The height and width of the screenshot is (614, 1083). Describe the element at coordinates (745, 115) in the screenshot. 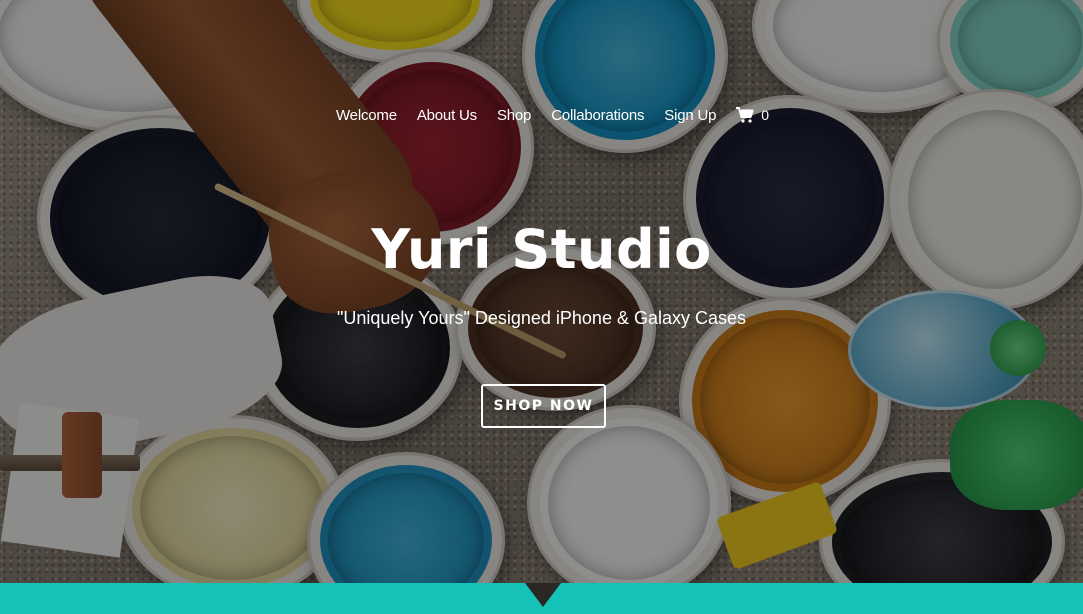

I see `shopping-cart-icon` at that location.